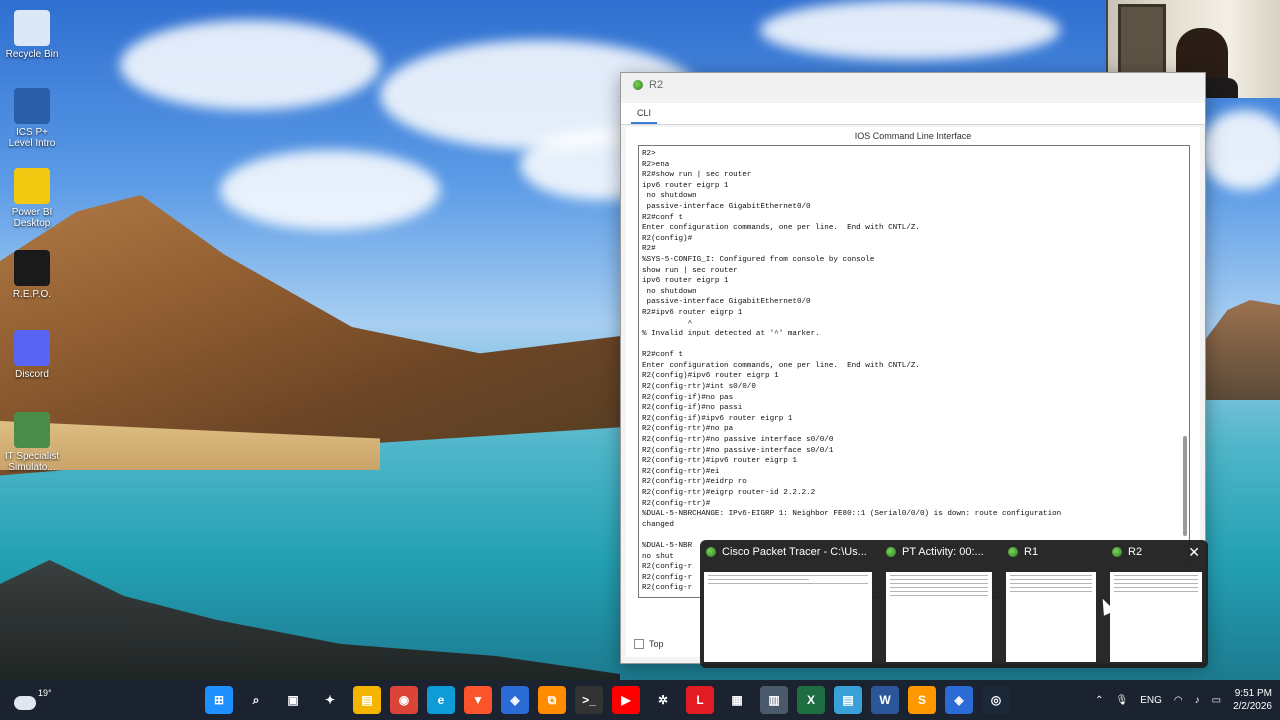 Image resolution: width=1280 pixels, height=720 pixels. What do you see at coordinates (32, 218) in the screenshot?
I see `desktop-icon-label: Power BI Desktop` at bounding box center [32, 218].